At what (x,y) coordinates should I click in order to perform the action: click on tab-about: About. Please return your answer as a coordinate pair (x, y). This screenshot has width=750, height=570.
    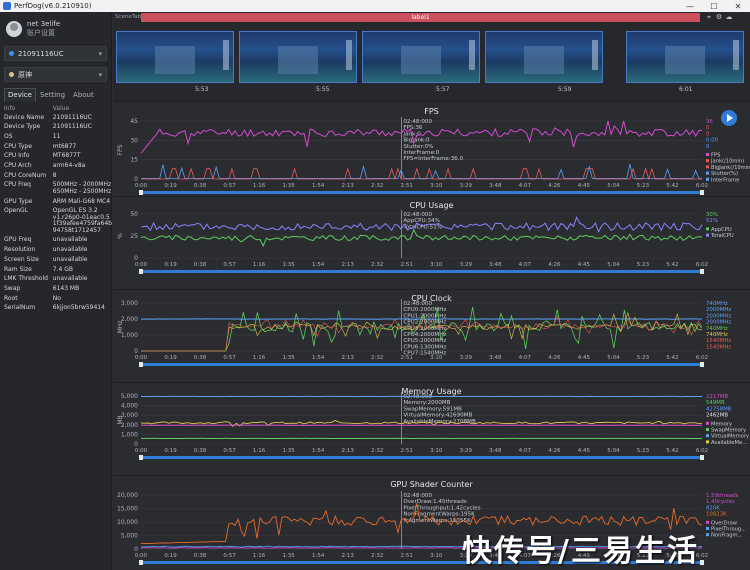
    Looking at the image, I should click on (83, 95).